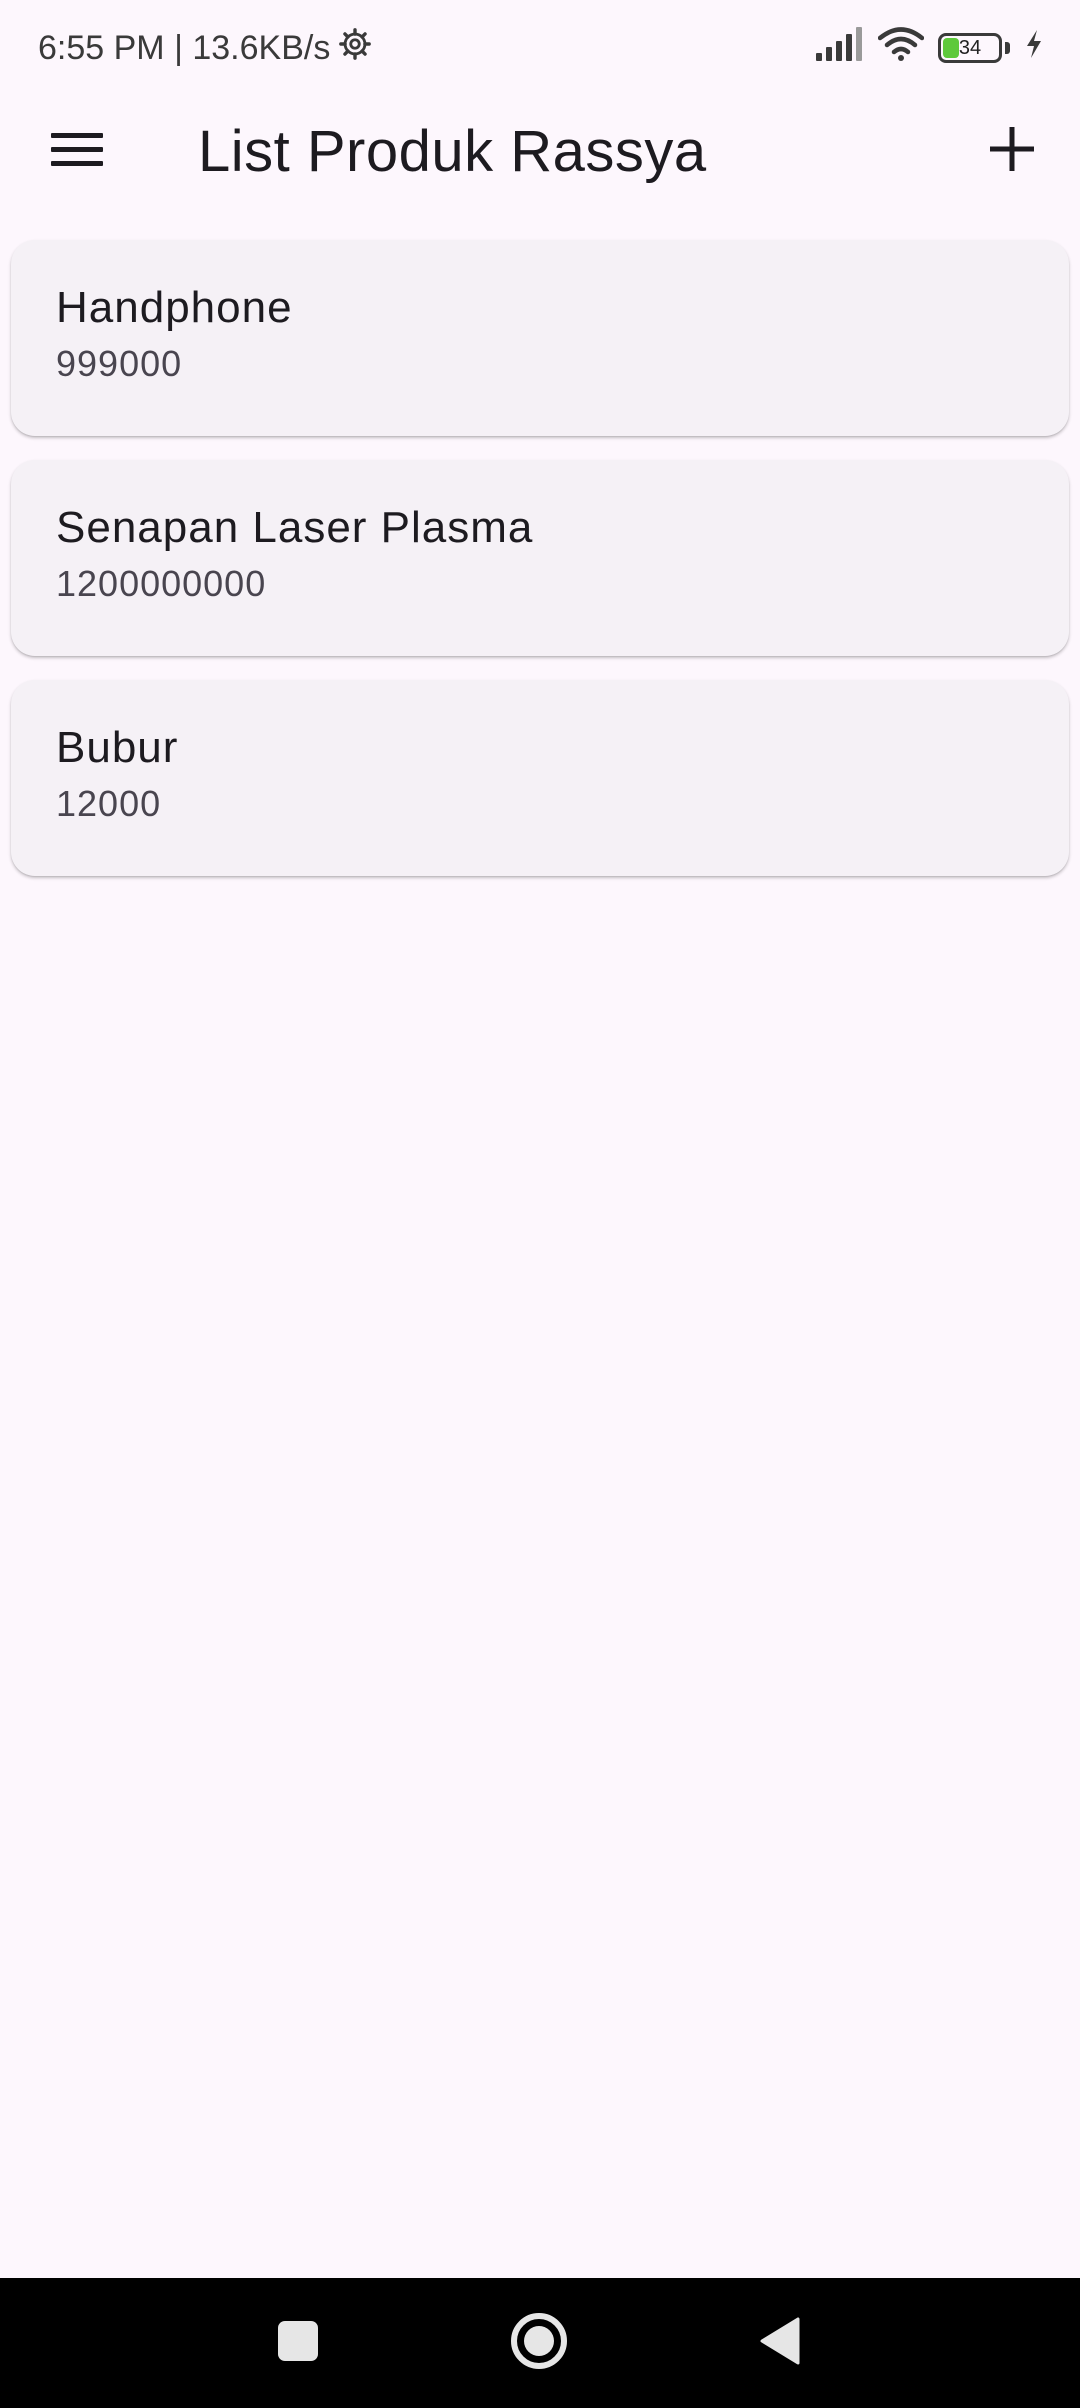 The height and width of the screenshot is (2408, 1080). I want to click on battery-level: 34, so click(970, 47).